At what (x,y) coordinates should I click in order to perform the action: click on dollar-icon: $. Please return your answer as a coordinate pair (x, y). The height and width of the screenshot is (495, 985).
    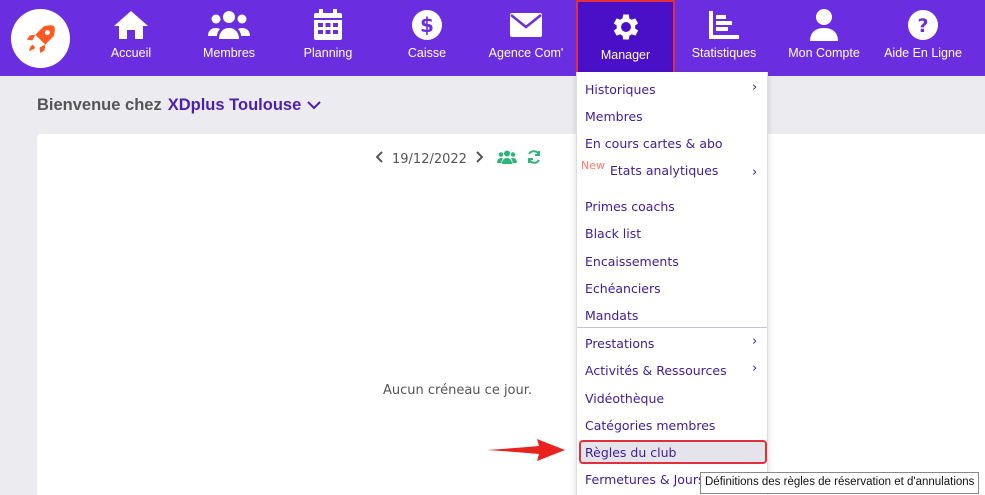
    Looking at the image, I should click on (427, 25).